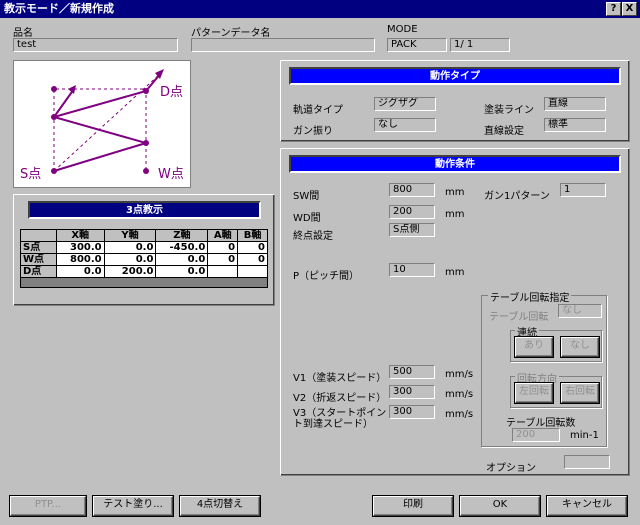 This screenshot has width=640, height=525. I want to click on wd-label: WD間, so click(307, 218).